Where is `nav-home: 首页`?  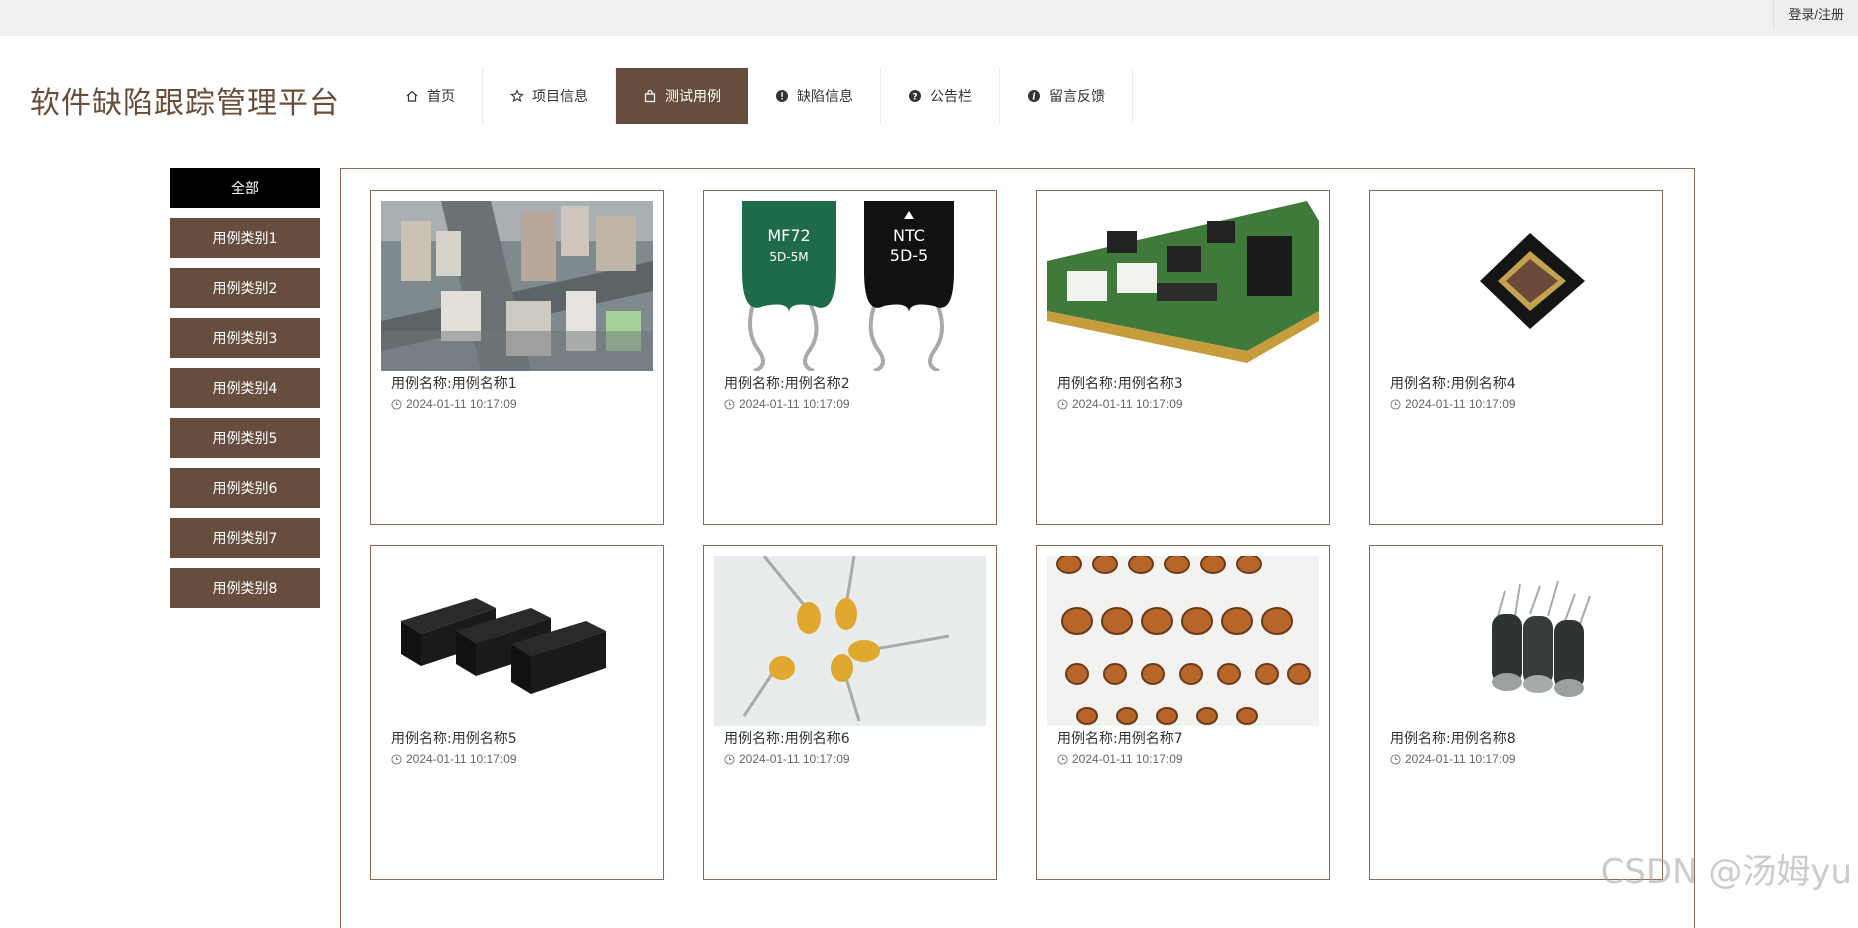 nav-home: 首页 is located at coordinates (430, 96).